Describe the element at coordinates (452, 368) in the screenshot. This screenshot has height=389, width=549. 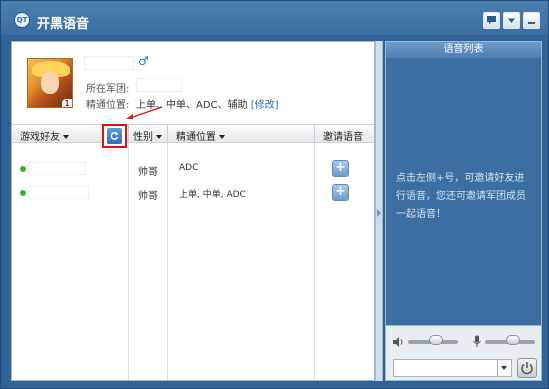
I see `voice-channel-select` at that location.